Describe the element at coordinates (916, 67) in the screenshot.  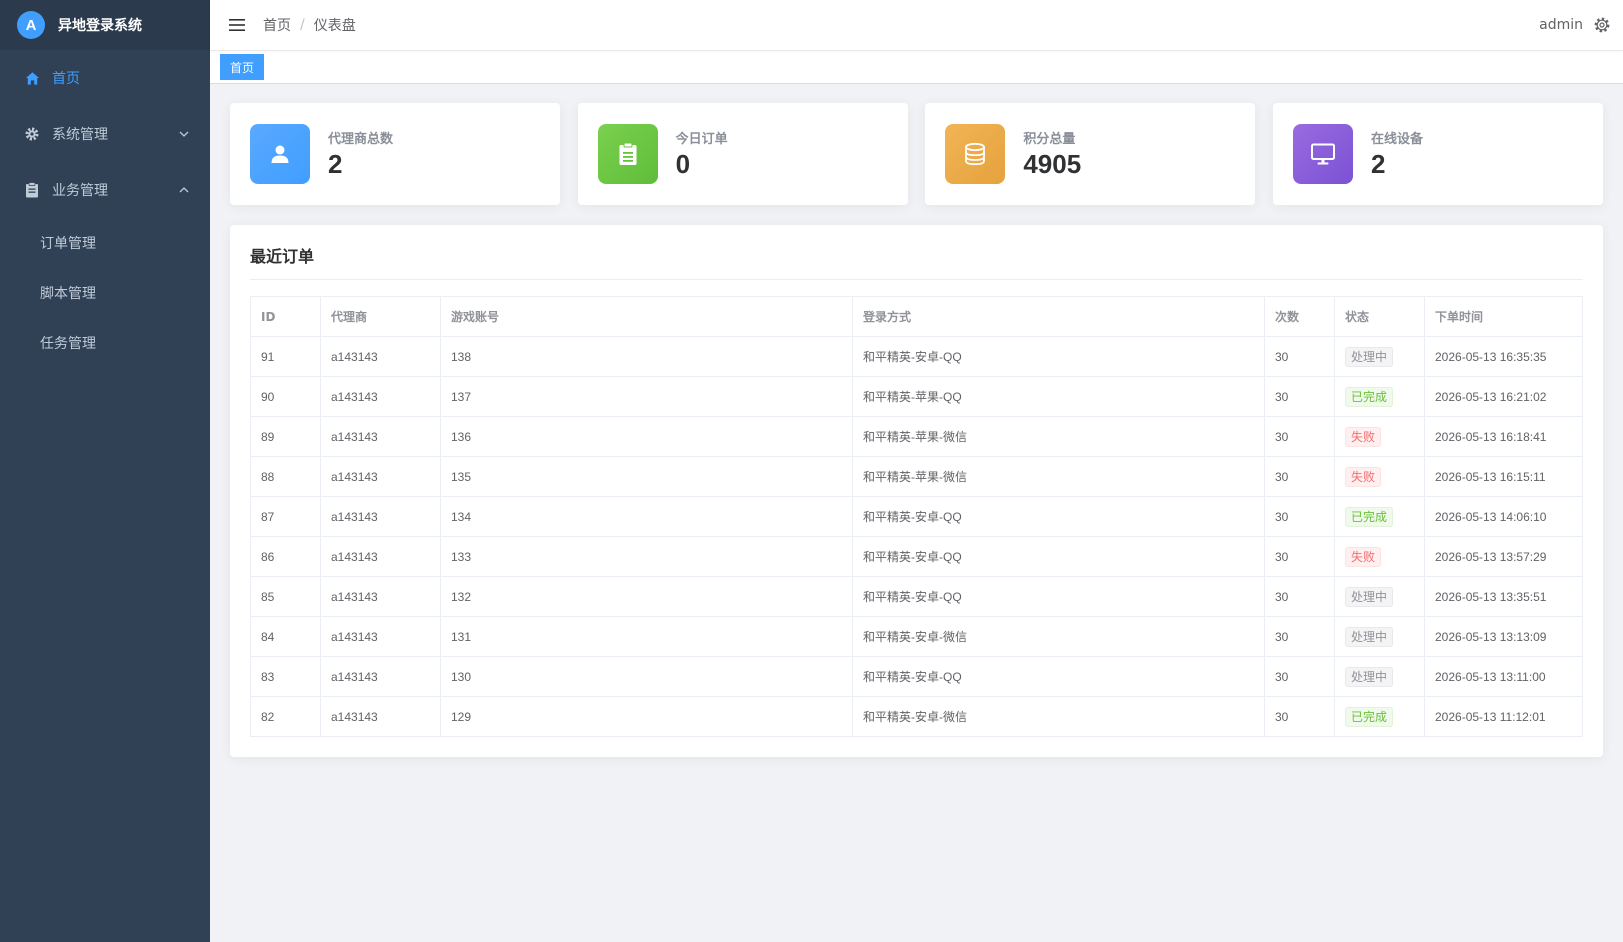
I see `tags-bar: 首页` at that location.